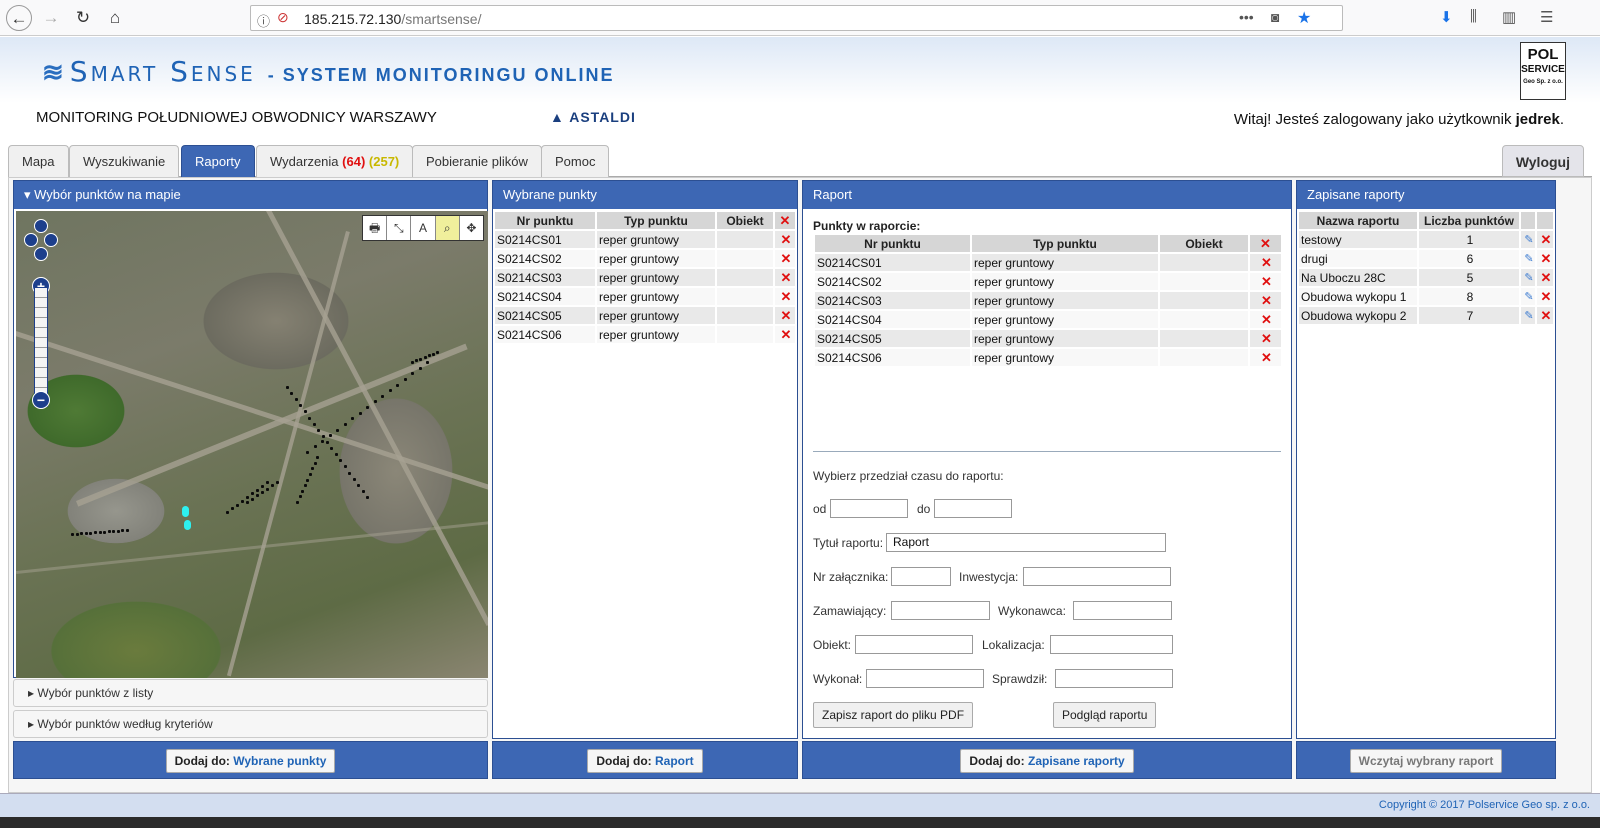 The height and width of the screenshot is (828, 1600). I want to click on date-to-input, so click(973, 508).